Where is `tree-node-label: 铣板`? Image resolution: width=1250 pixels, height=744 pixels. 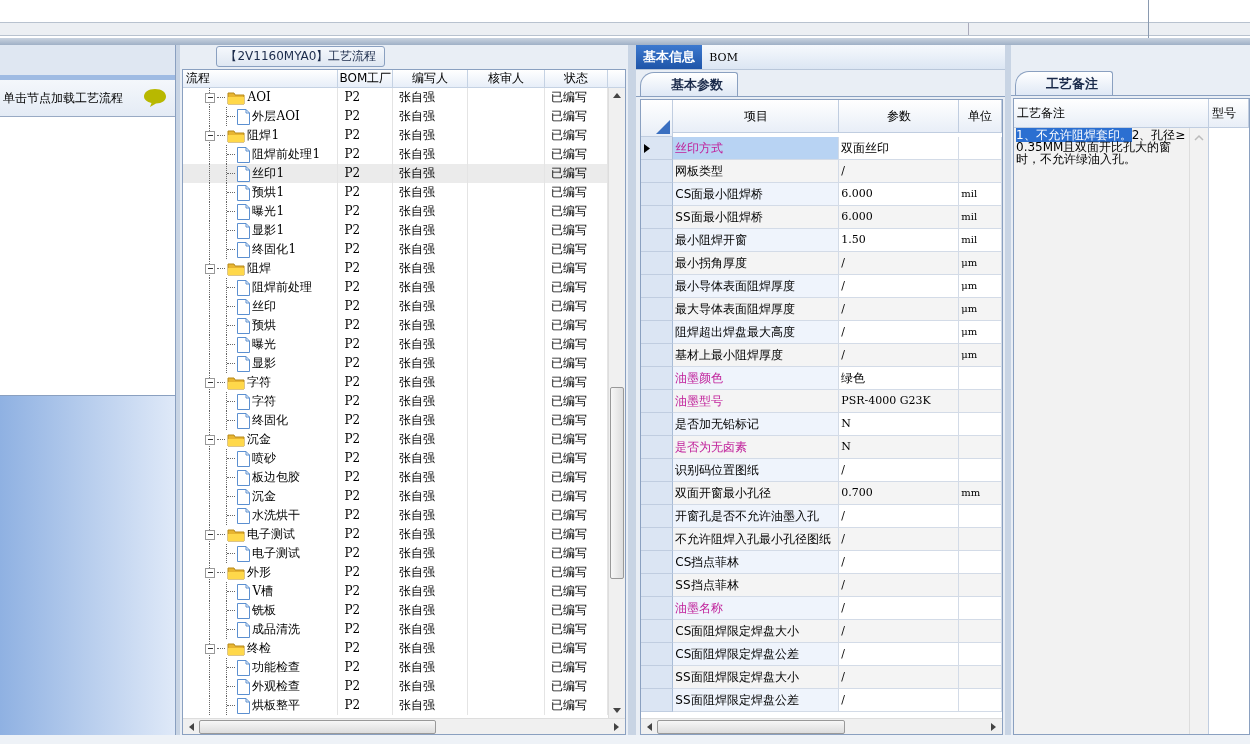
tree-node-label: 铣板 is located at coordinates (264, 610).